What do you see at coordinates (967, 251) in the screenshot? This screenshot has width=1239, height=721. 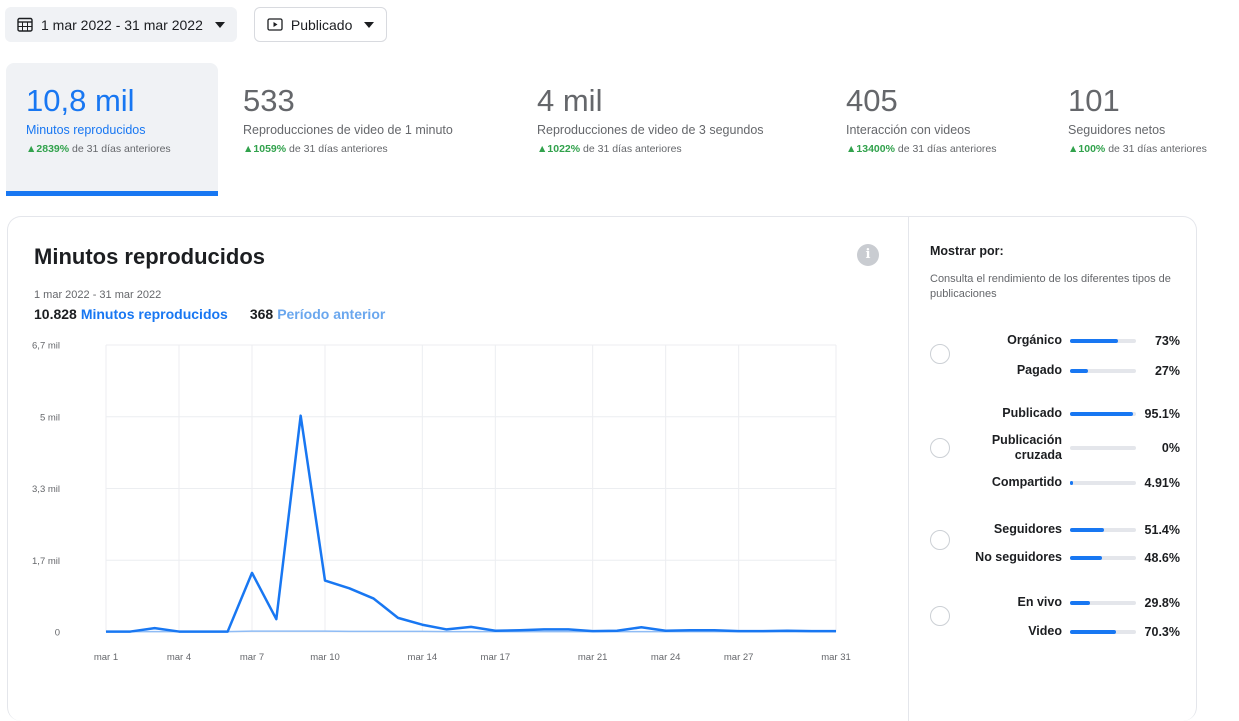 I see `panel-title: Mostrar por:` at bounding box center [967, 251].